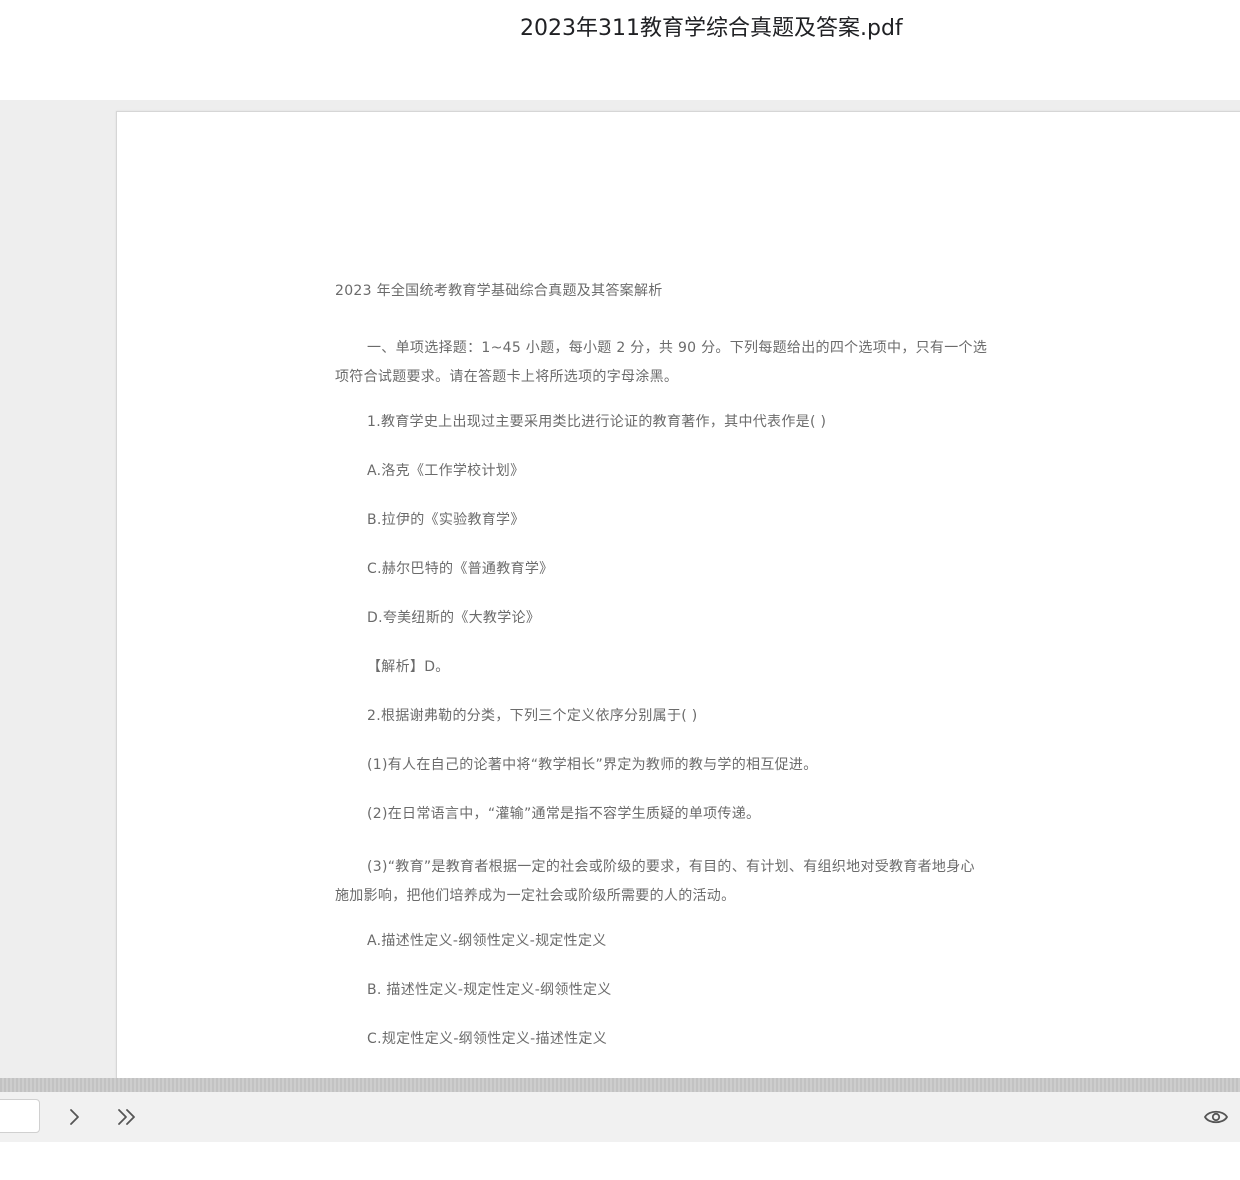  I want to click on q2-option-a: A.描述性定义-纲领性定义-规定性定义, so click(487, 941).